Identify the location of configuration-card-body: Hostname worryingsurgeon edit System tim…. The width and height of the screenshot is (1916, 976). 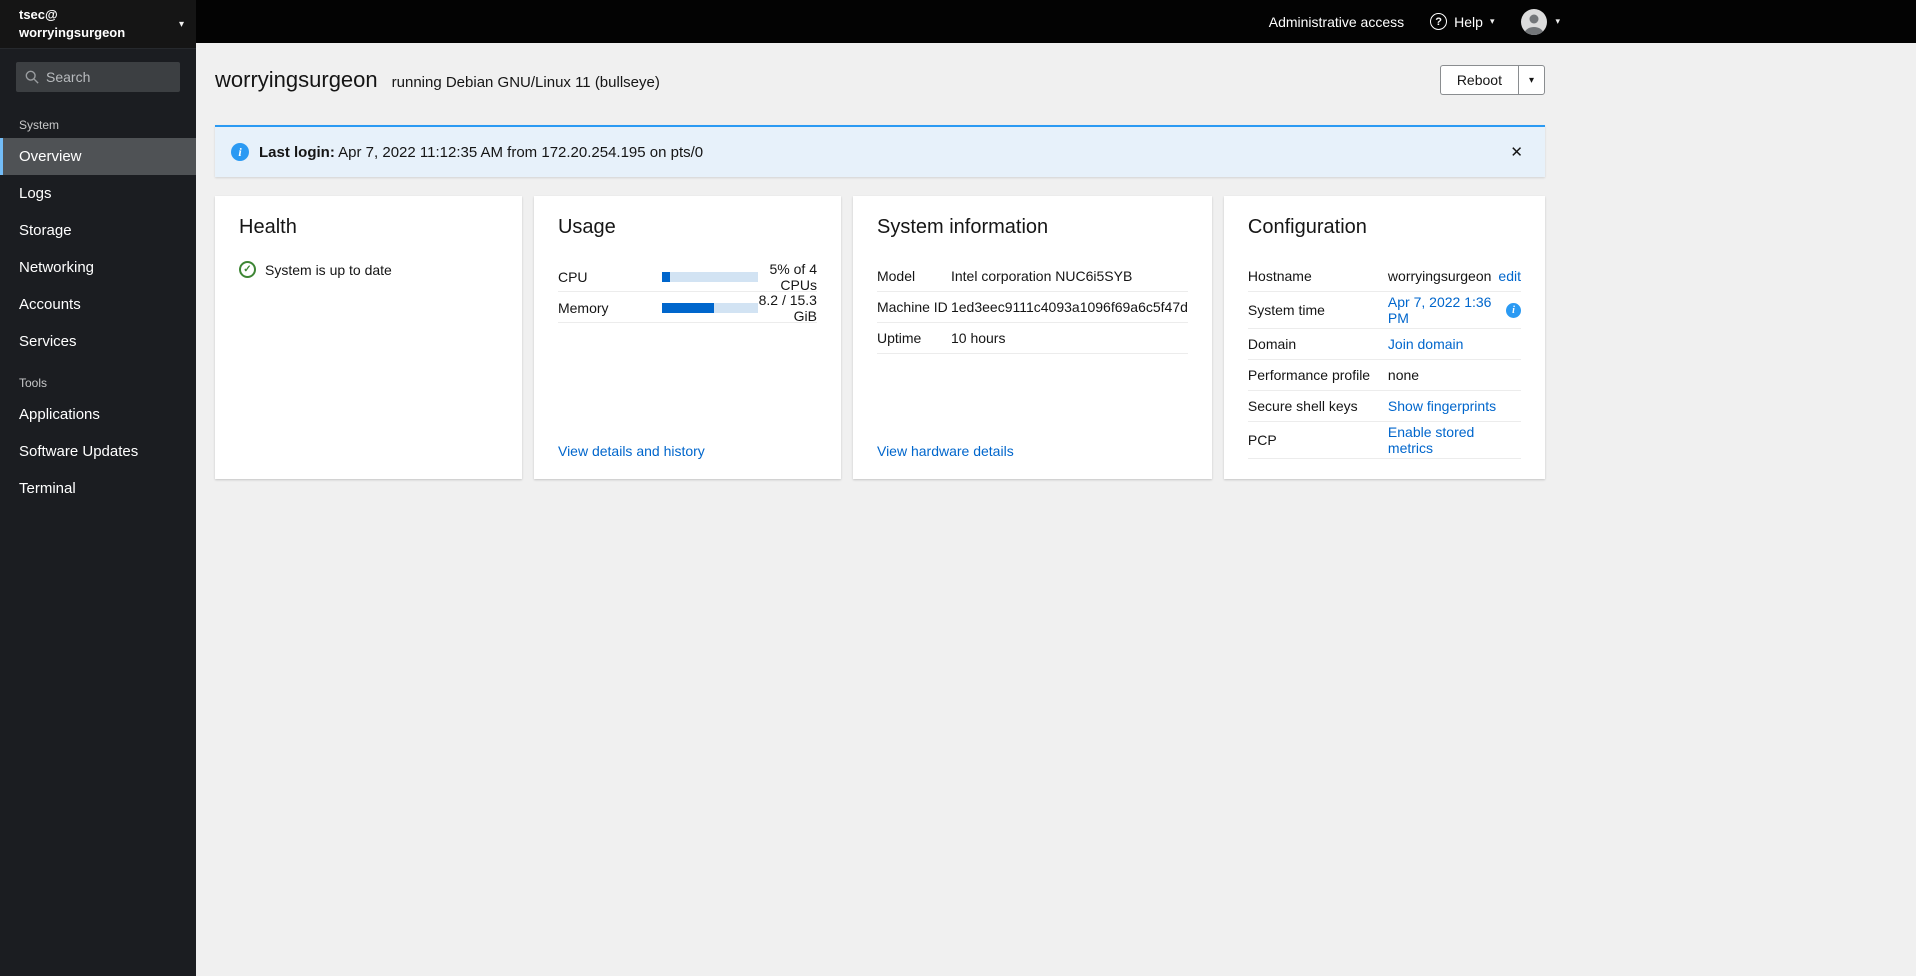
(1384, 360).